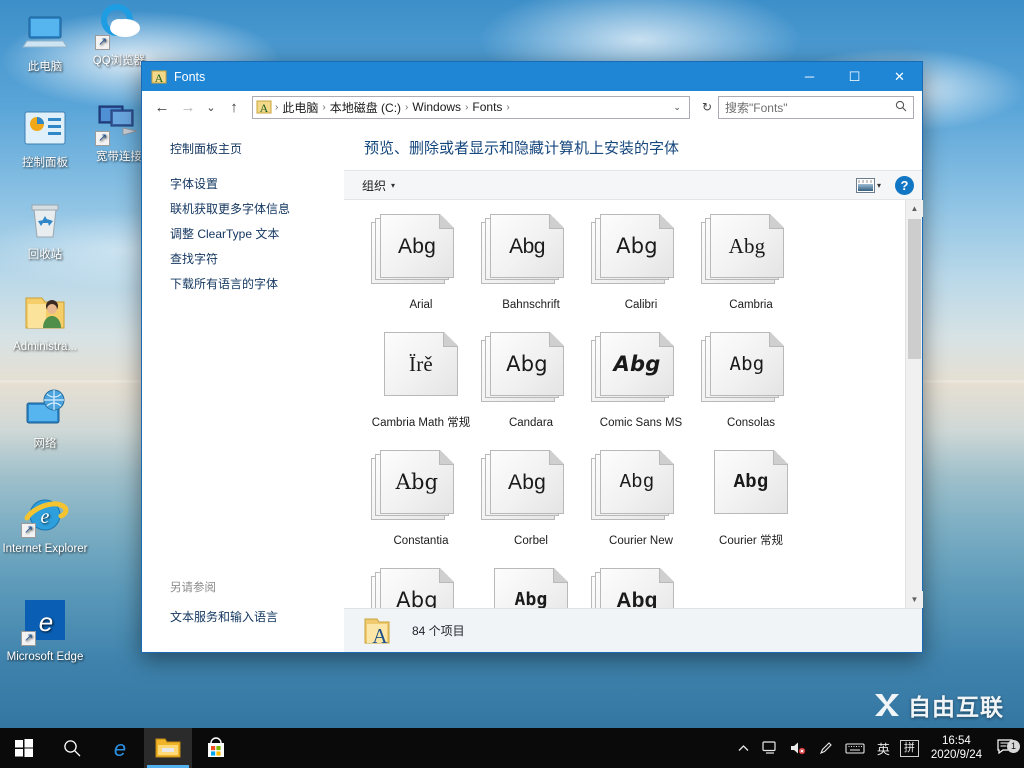 The image size is (1024, 768). Describe the element at coordinates (193, 588) in the screenshot. I see `see-also-title: 另请参阅` at that location.